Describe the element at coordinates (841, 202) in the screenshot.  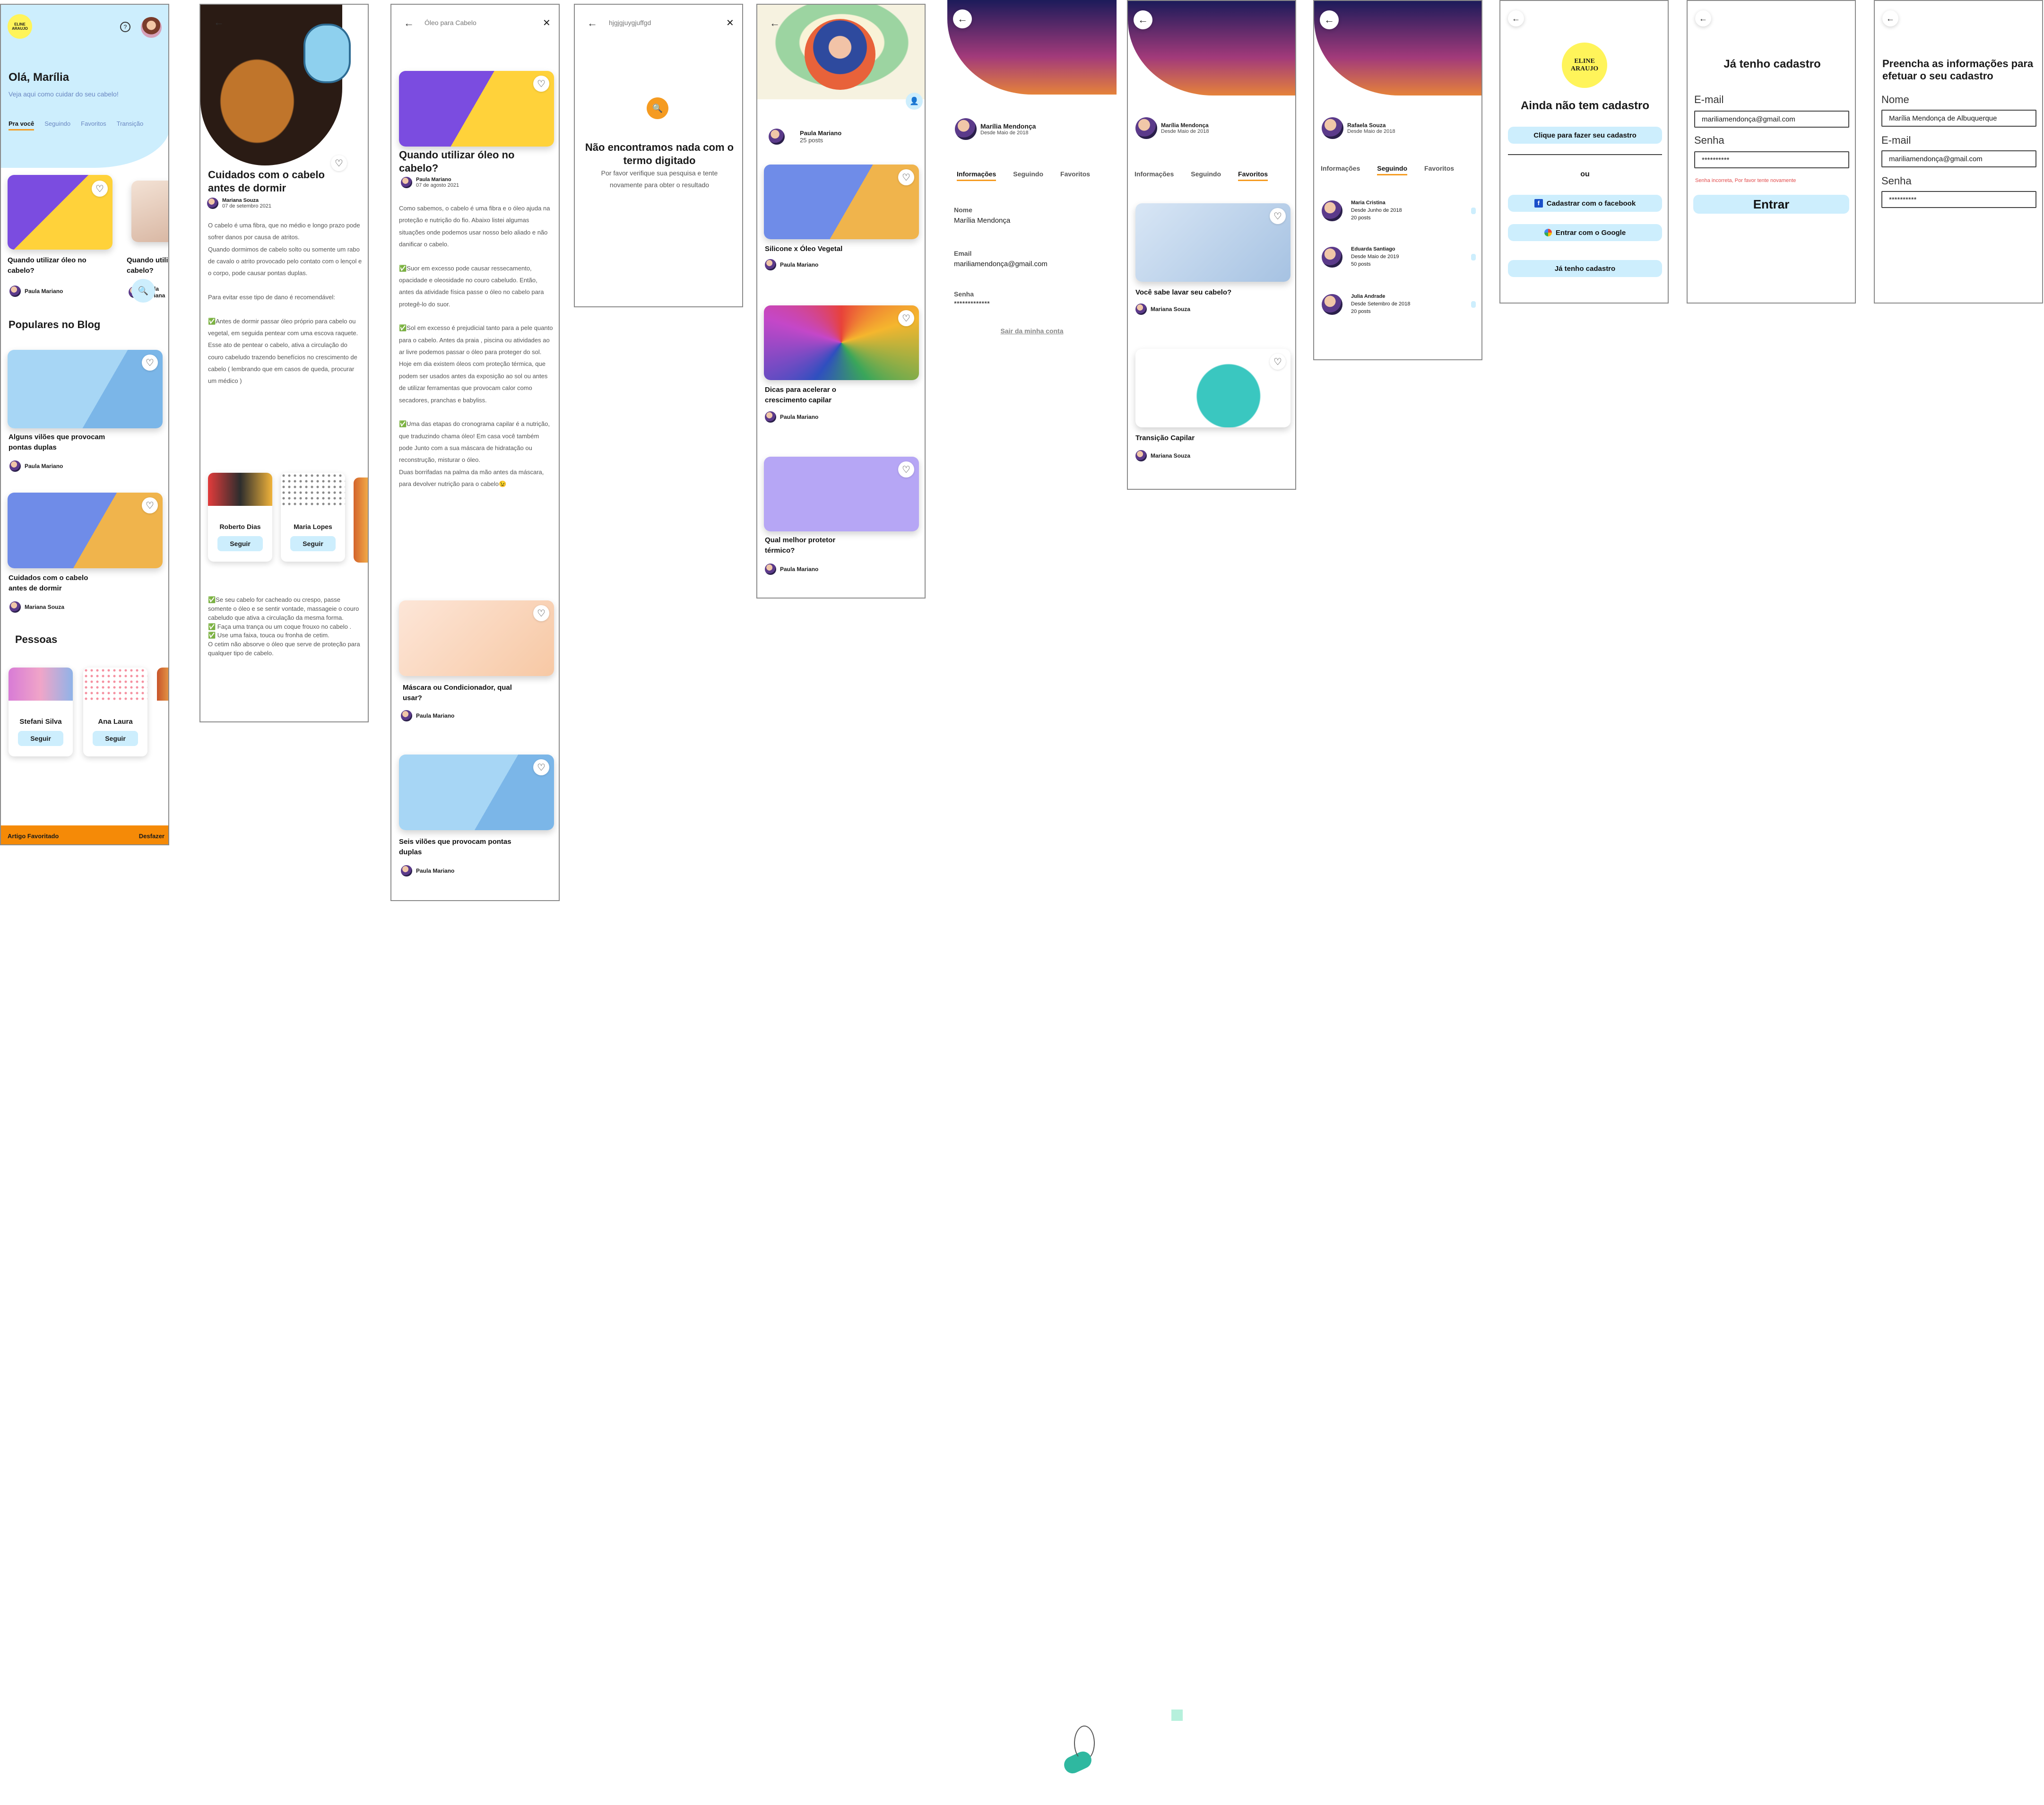
I see `author-article-image: ♡` at that location.